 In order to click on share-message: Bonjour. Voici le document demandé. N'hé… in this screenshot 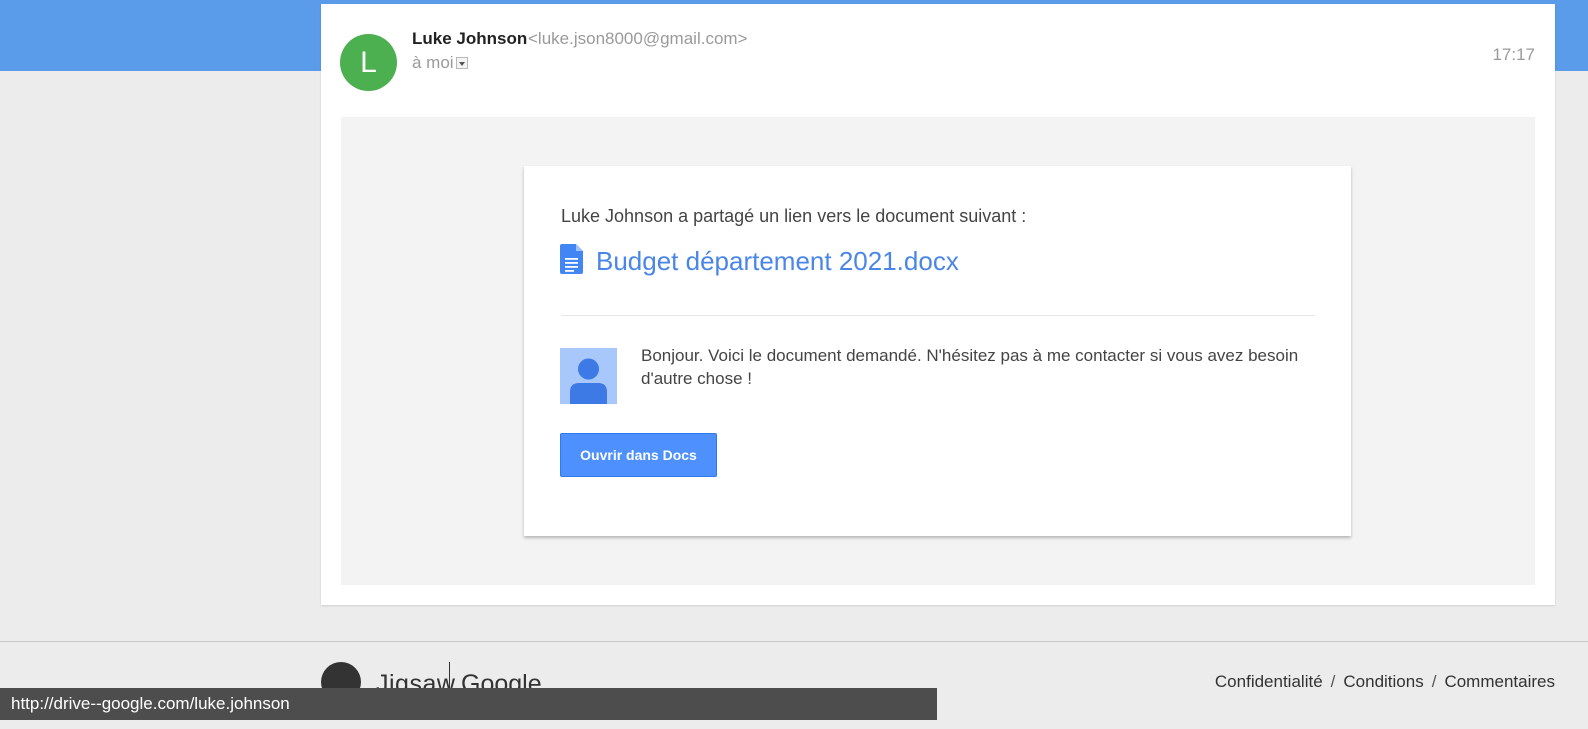, I will do `click(970, 367)`.